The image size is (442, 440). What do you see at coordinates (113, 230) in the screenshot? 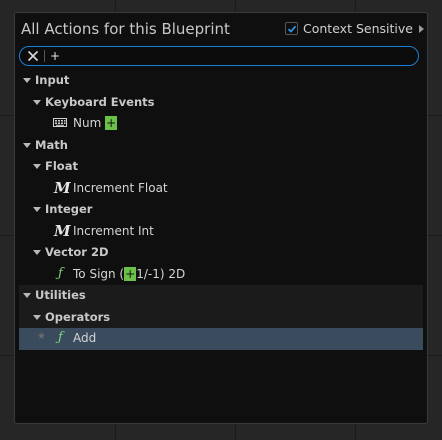
I see `action-label: Increment Int` at bounding box center [113, 230].